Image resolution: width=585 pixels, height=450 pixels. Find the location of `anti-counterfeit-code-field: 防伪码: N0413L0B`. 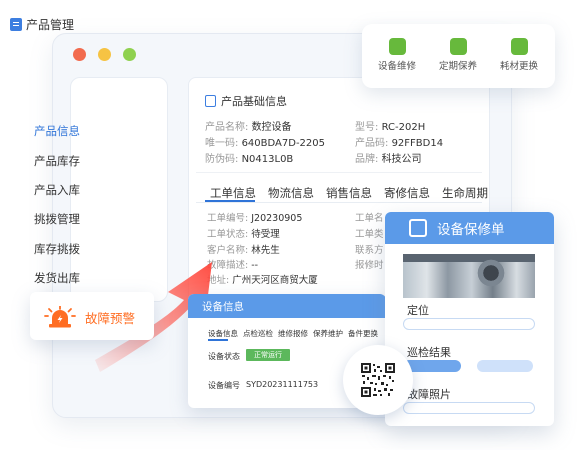

anti-counterfeit-code-field: 防伪码: N0413L0B is located at coordinates (249, 159).